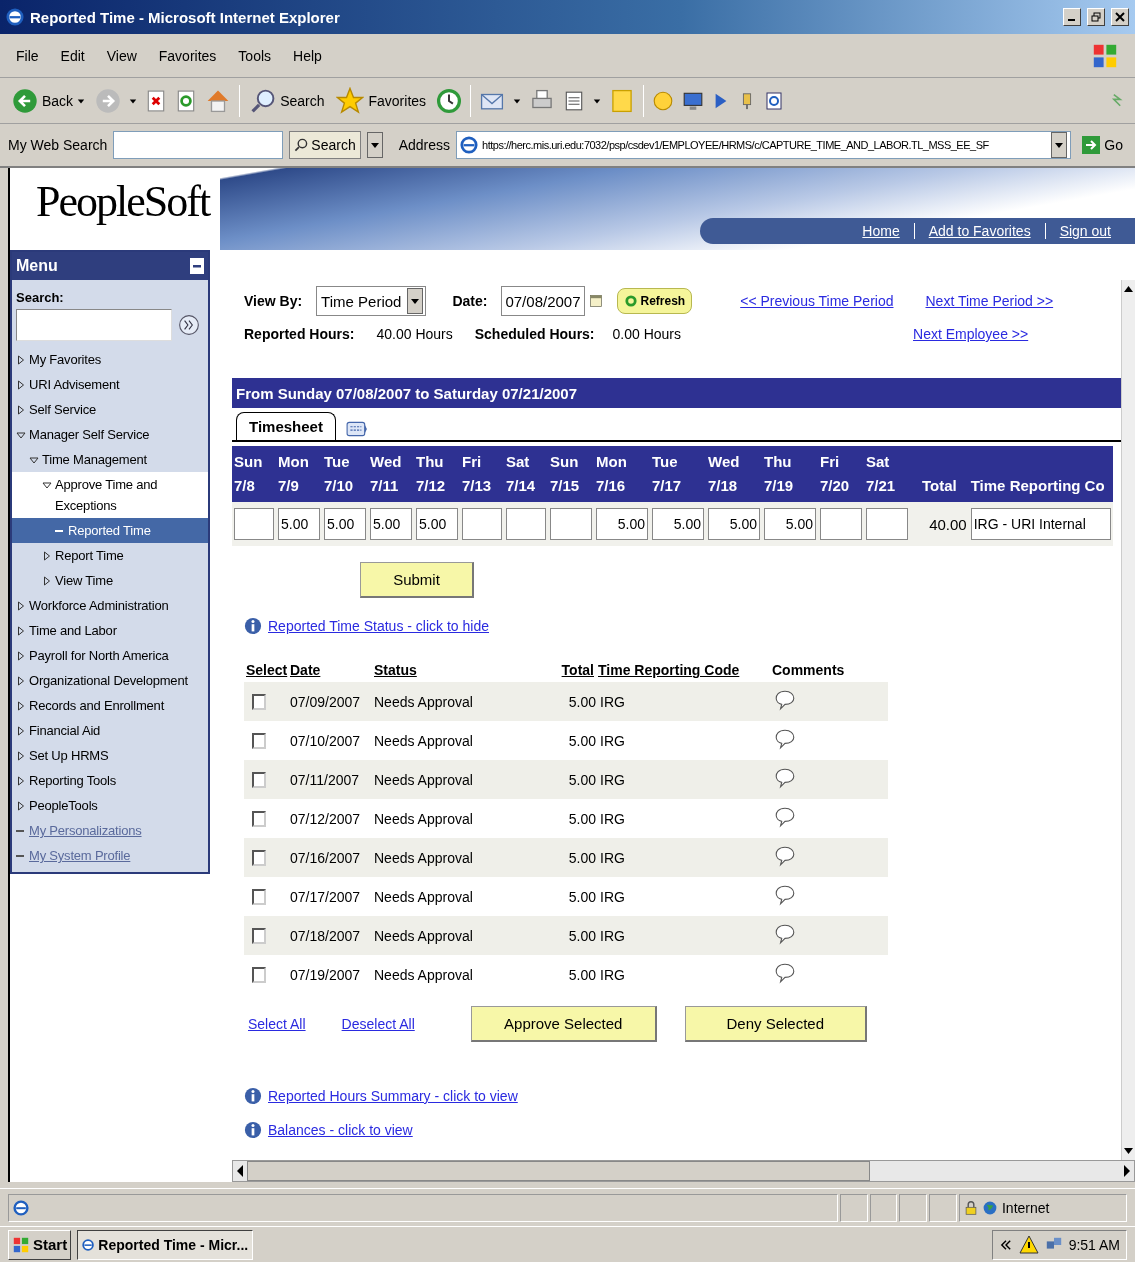 Image resolution: width=1135 pixels, height=1262 pixels. Describe the element at coordinates (417, 580) in the screenshot. I see `submit-button: Submit` at that location.